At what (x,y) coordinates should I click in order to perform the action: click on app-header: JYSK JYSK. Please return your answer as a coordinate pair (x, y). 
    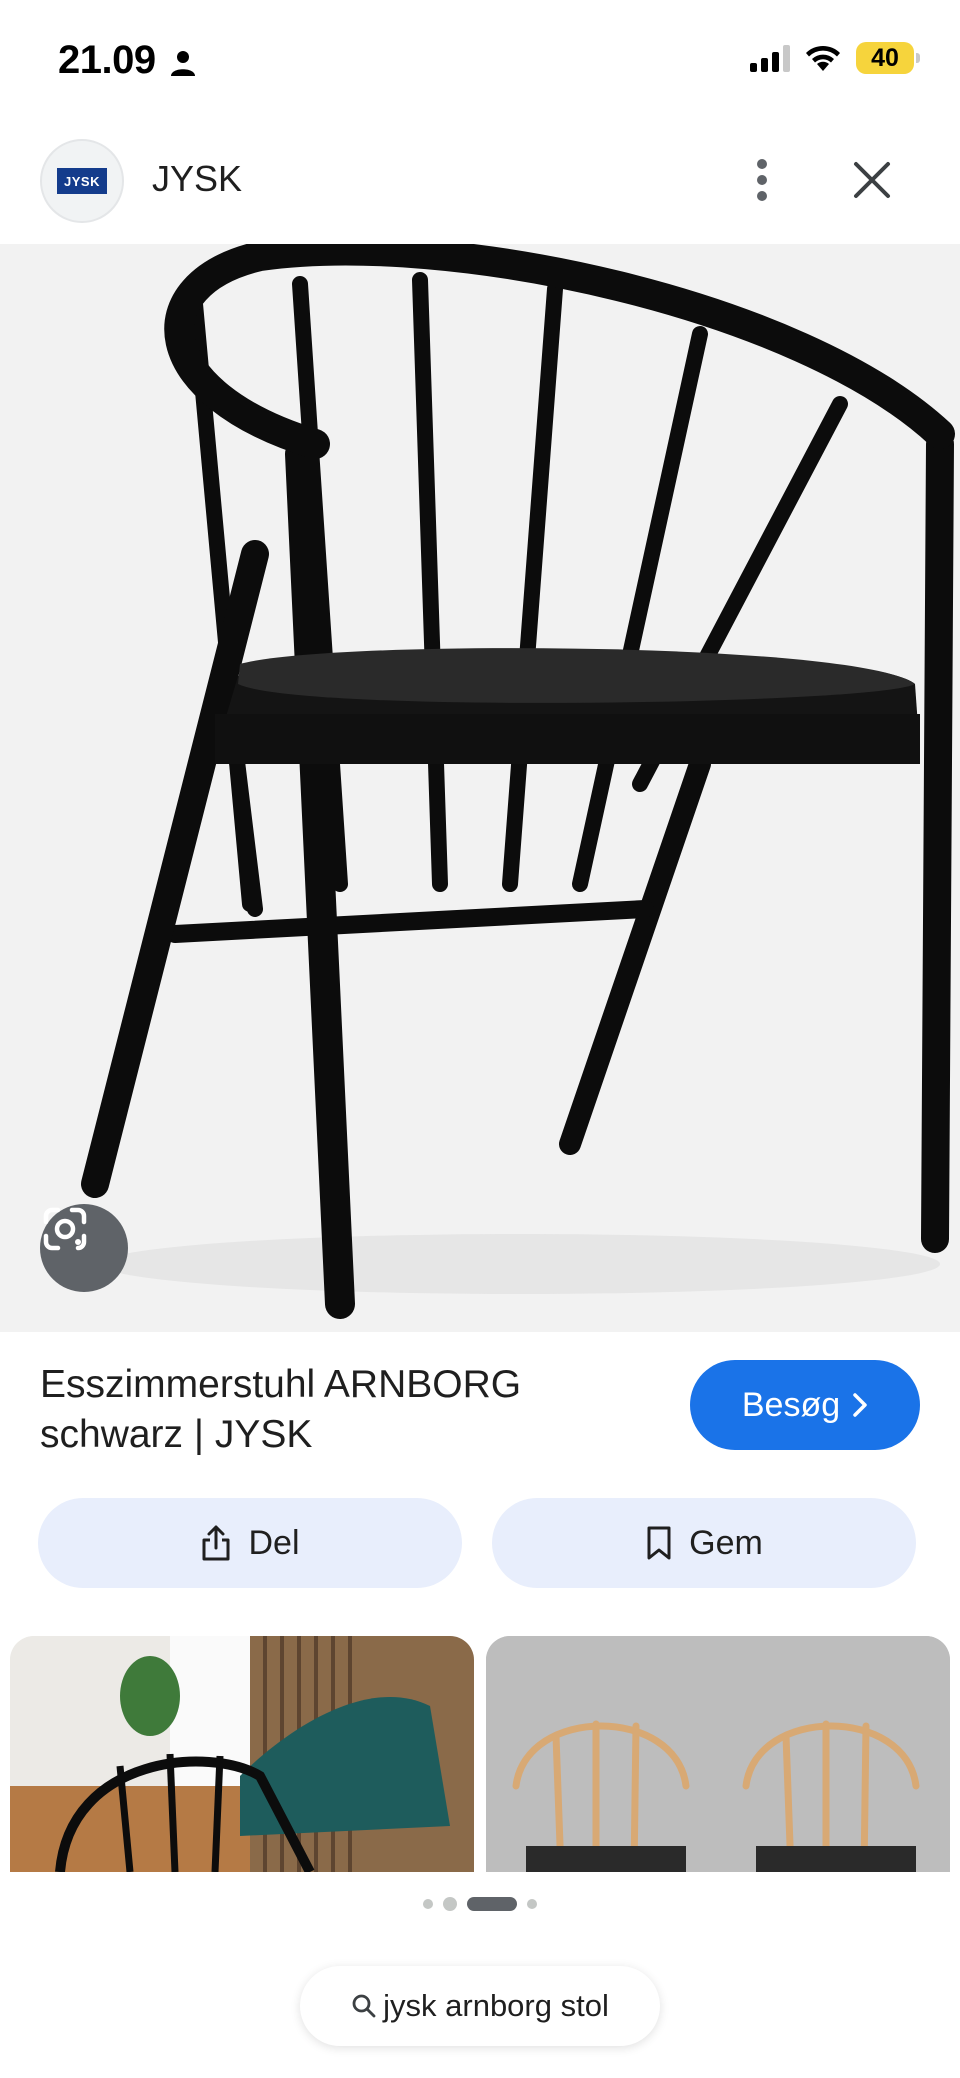
    Looking at the image, I should click on (480, 184).